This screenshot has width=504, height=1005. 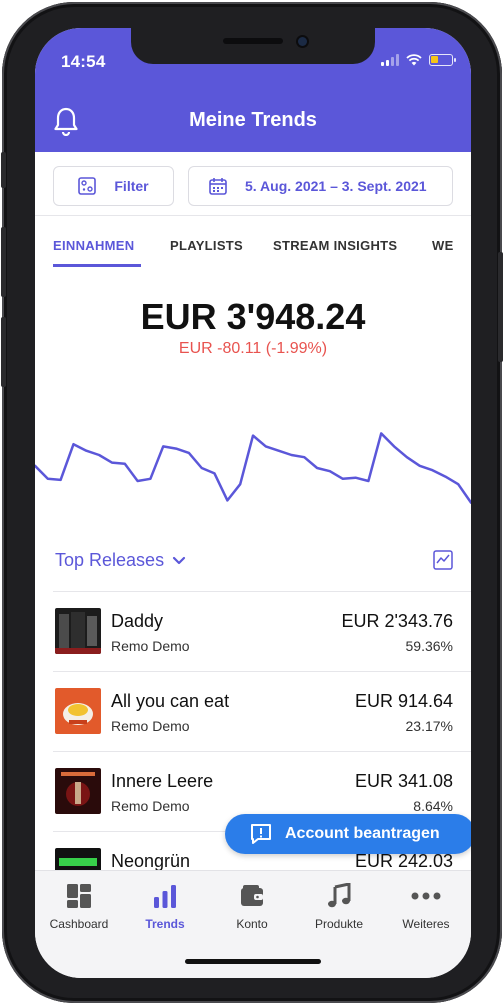 I want to click on chevron-down-icon, so click(x=179, y=560).